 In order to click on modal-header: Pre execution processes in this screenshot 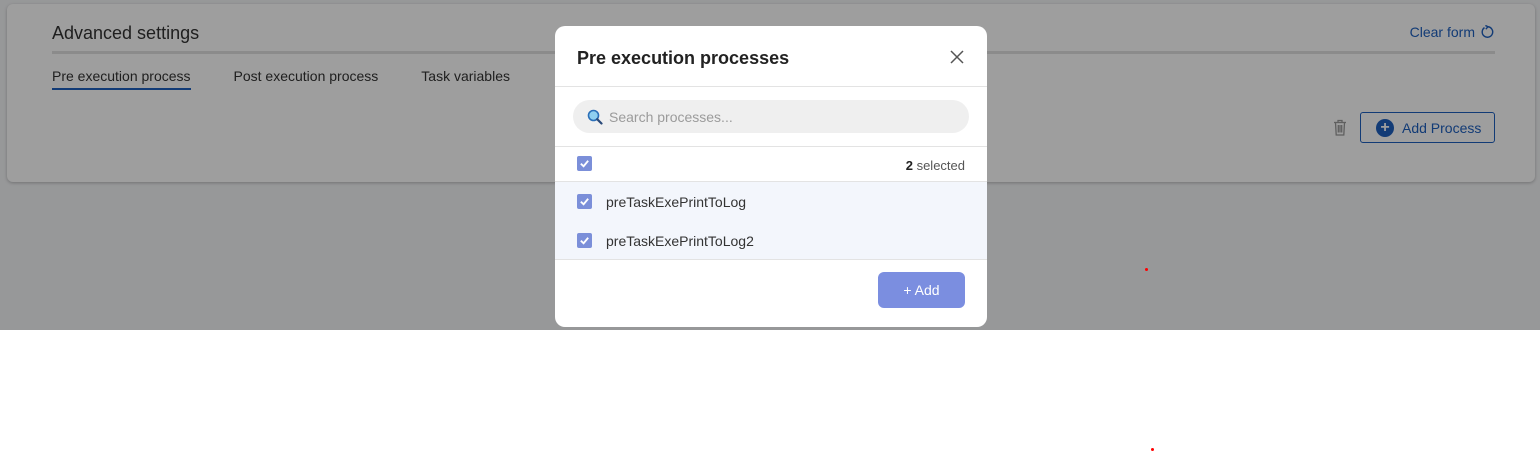, I will do `click(771, 56)`.